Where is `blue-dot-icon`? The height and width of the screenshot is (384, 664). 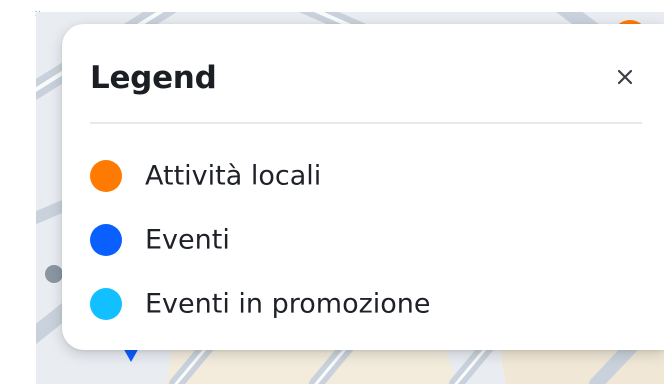
blue-dot-icon is located at coordinates (106, 240).